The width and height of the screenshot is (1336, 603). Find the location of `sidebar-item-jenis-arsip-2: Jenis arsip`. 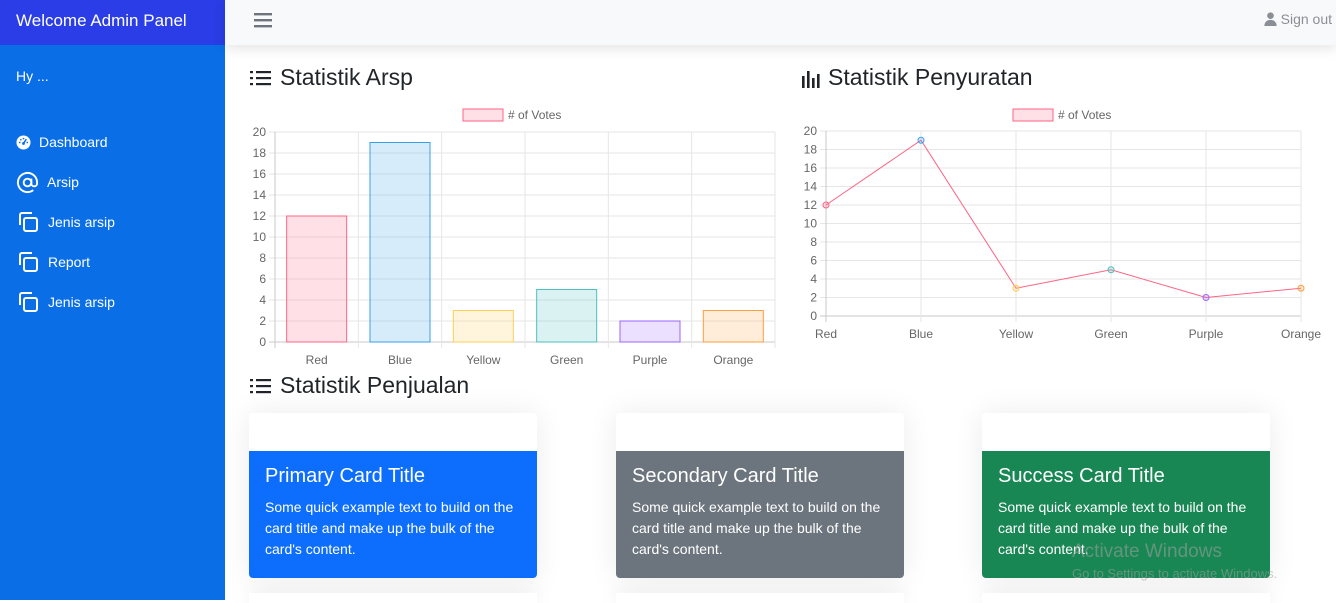

sidebar-item-jenis-arsip-2: Jenis arsip is located at coordinates (65, 302).